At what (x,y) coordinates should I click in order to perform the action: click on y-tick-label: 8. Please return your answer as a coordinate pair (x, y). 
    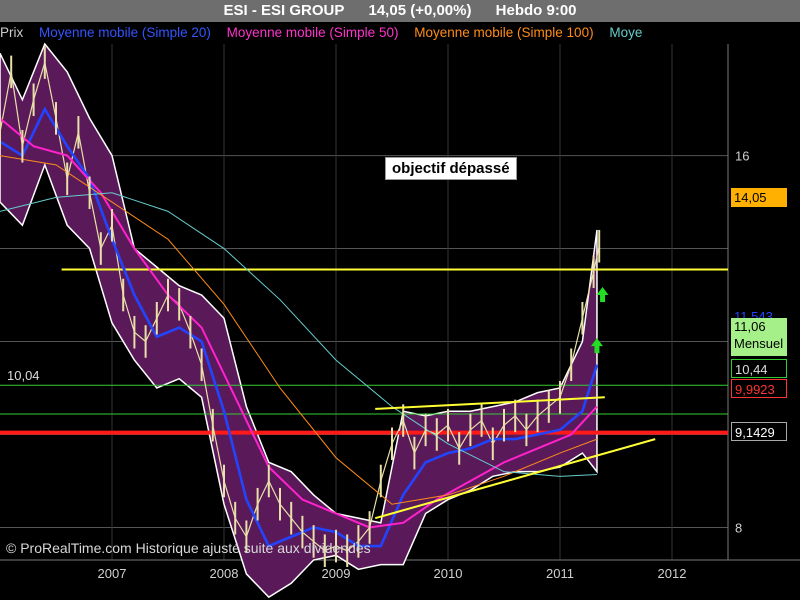
    Looking at the image, I should click on (738, 527).